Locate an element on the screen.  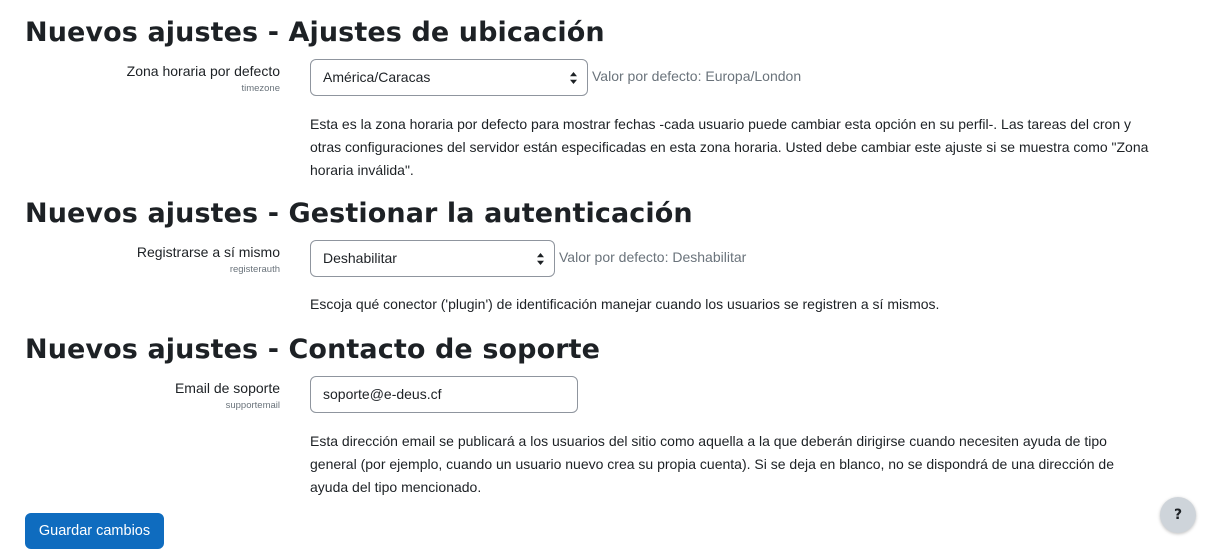
default-value-note: Valor por defecto: Europa/London is located at coordinates (697, 76).